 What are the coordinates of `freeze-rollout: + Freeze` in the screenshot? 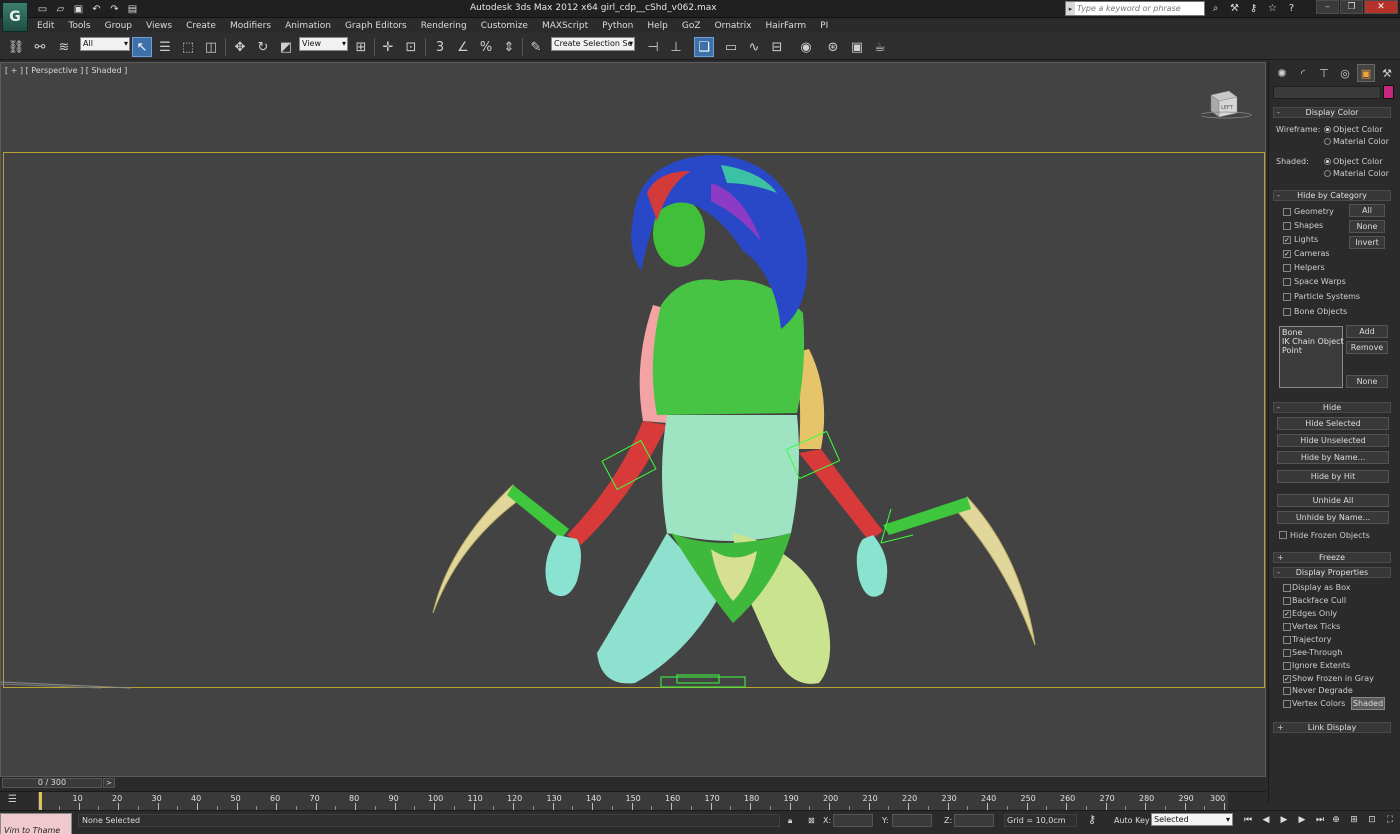 It's located at (1332, 557).